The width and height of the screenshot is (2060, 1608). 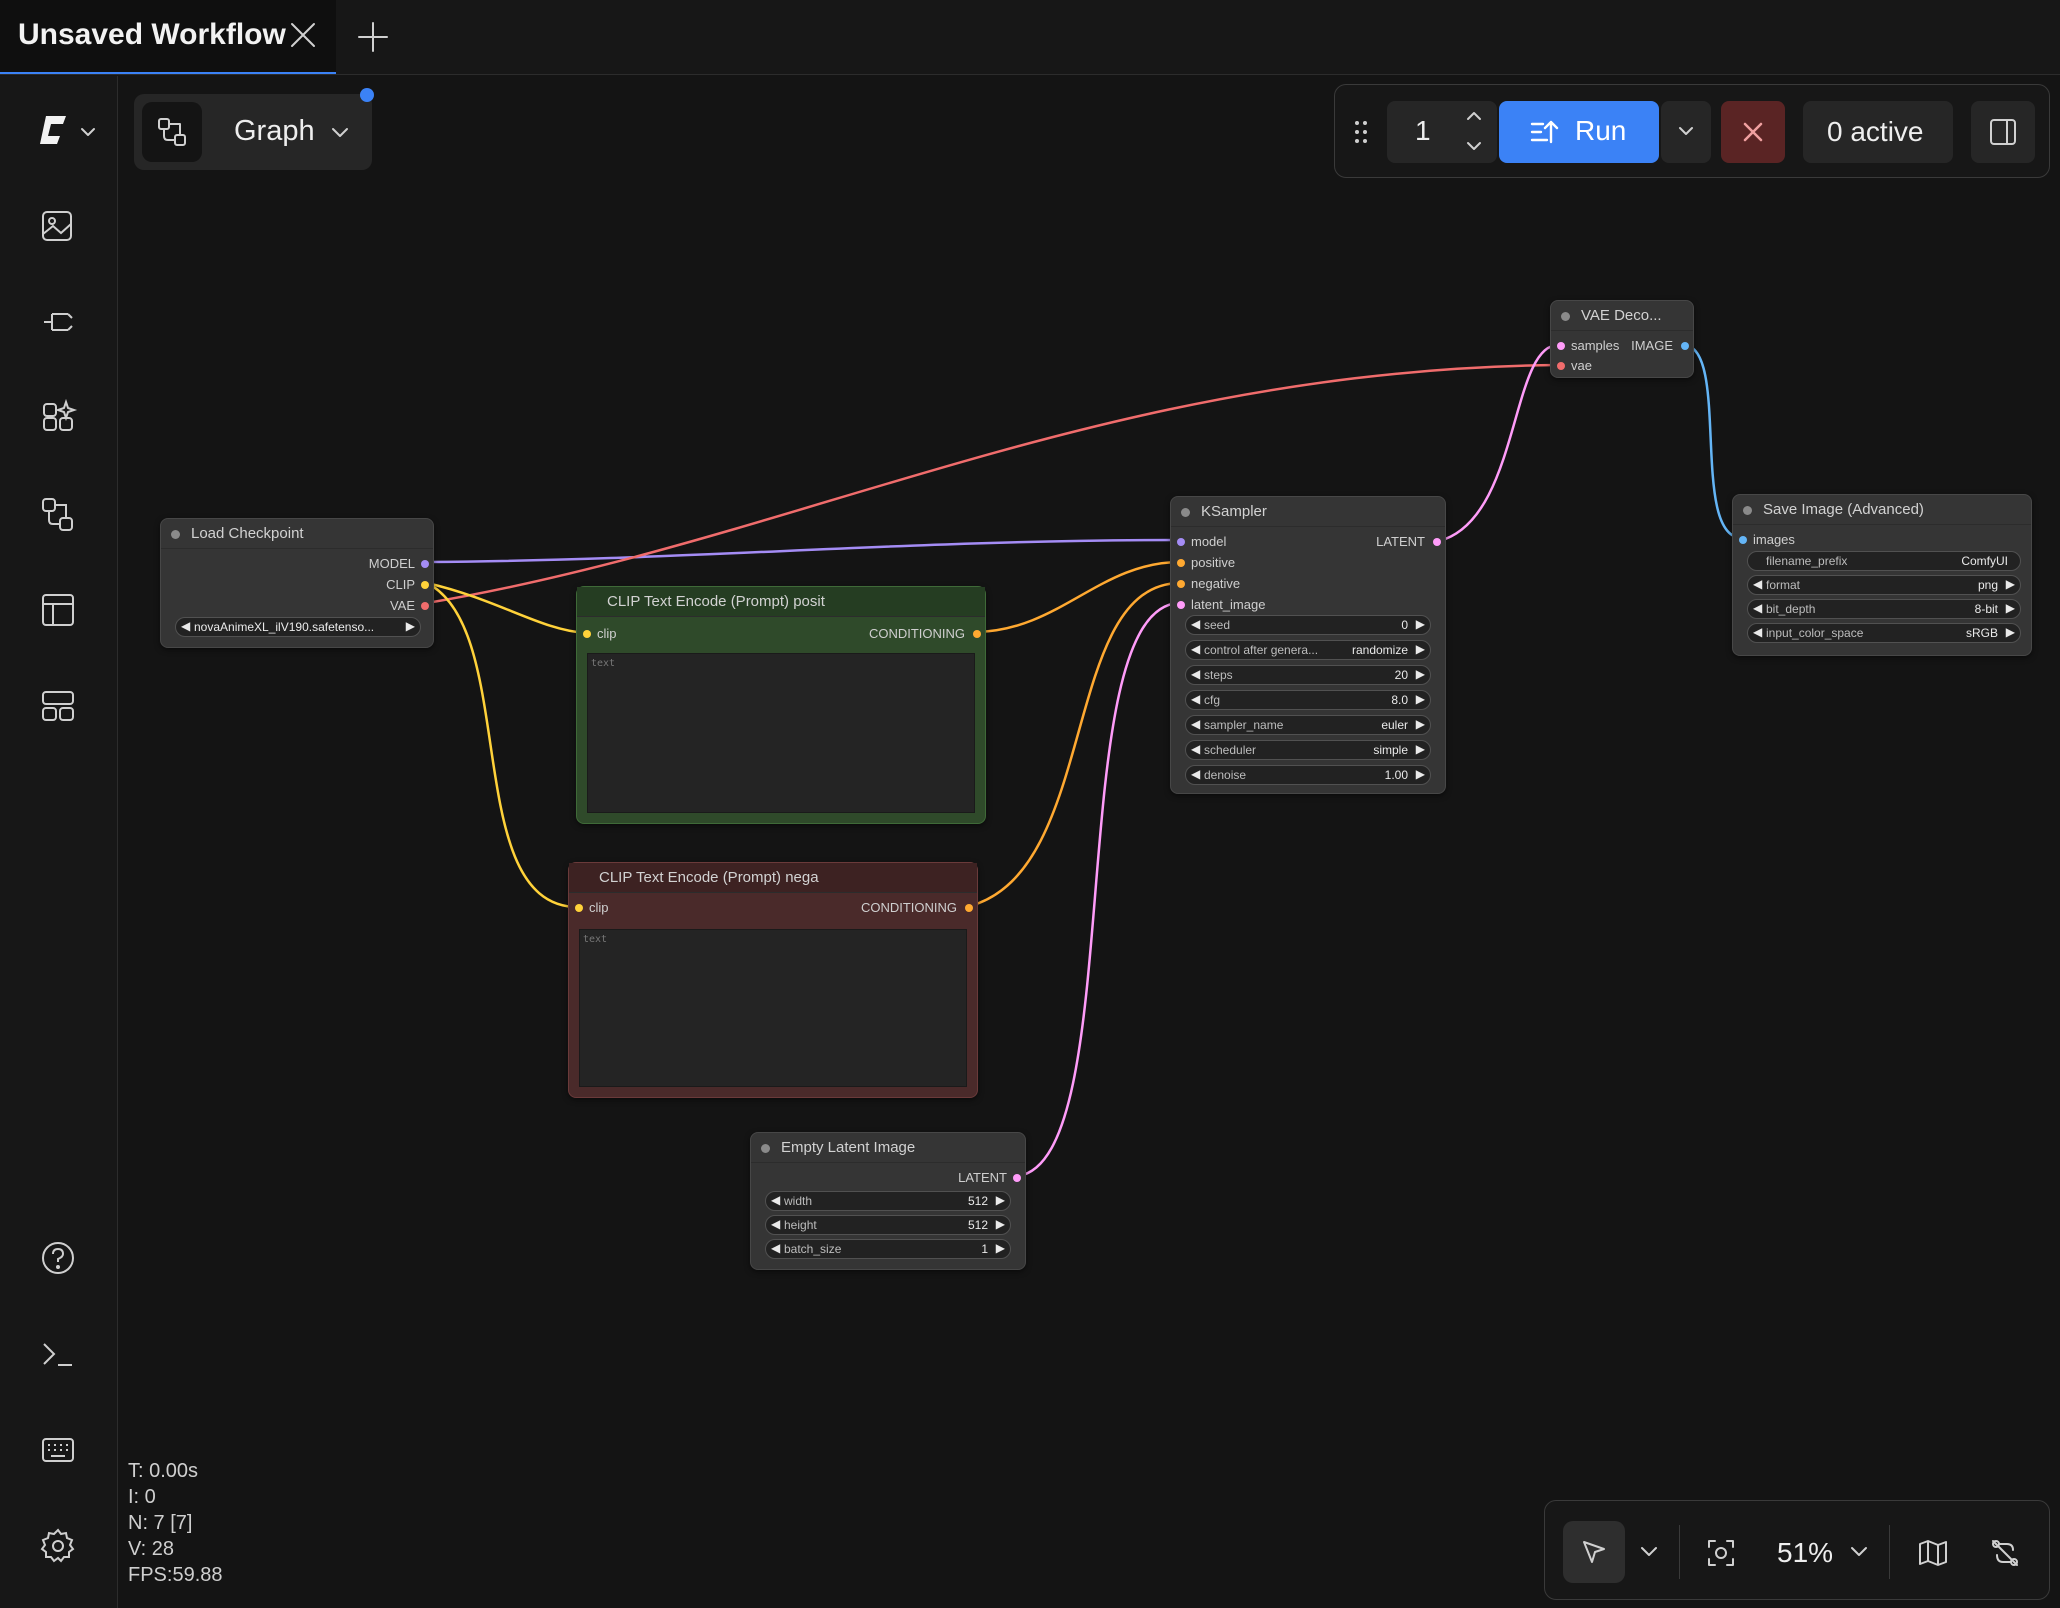 What do you see at coordinates (168, 37) in the screenshot?
I see `tab-unsaved-workflow: Unsaved Workflow` at bounding box center [168, 37].